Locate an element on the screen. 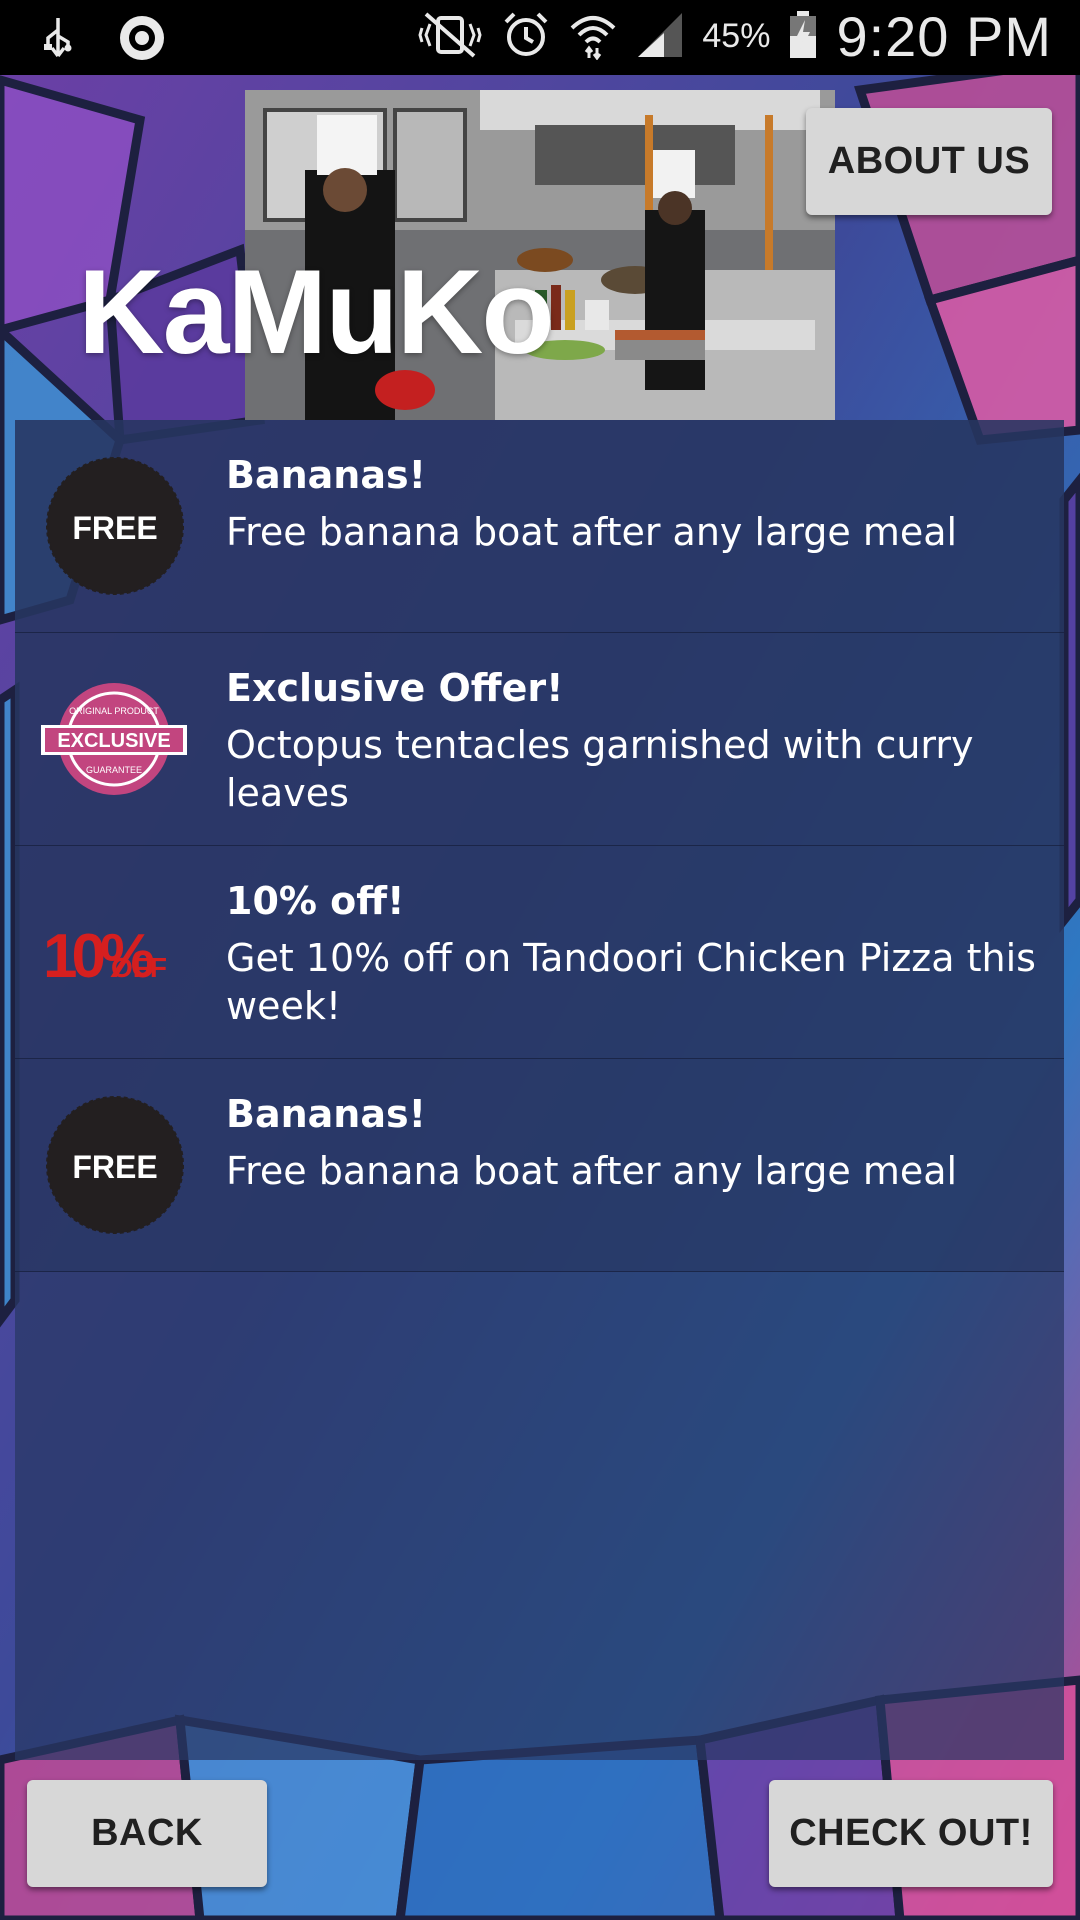 The width and height of the screenshot is (1080, 1920). offer-badge-sub-text: OFF is located at coordinates (139, 967).